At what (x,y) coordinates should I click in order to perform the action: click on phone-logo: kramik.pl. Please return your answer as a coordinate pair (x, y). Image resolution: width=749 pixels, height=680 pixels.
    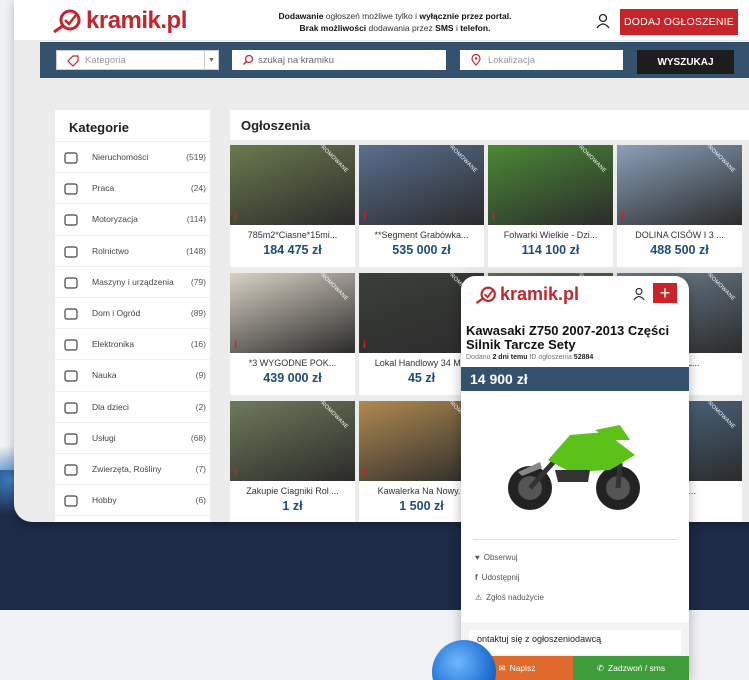
    Looking at the image, I should click on (527, 294).